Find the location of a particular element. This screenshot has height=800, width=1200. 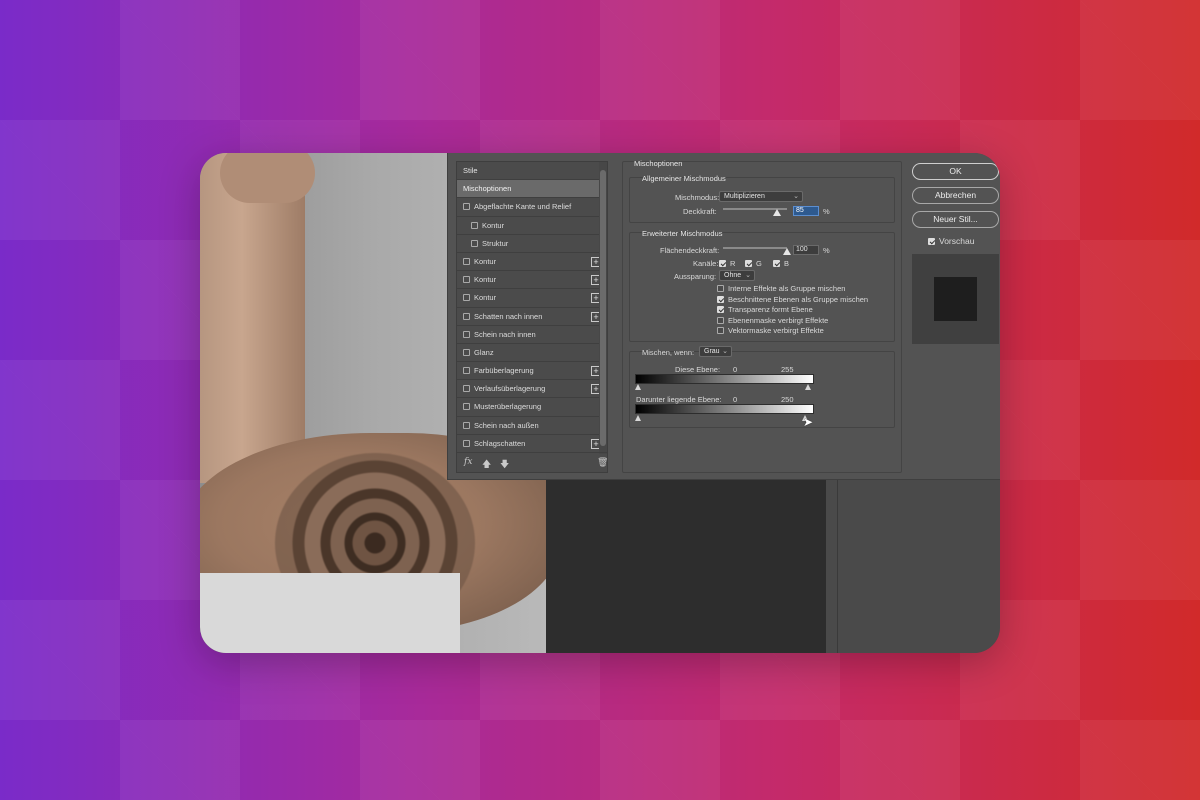

advanced-option: Transparenz formt Ebene is located at coordinates (765, 309).